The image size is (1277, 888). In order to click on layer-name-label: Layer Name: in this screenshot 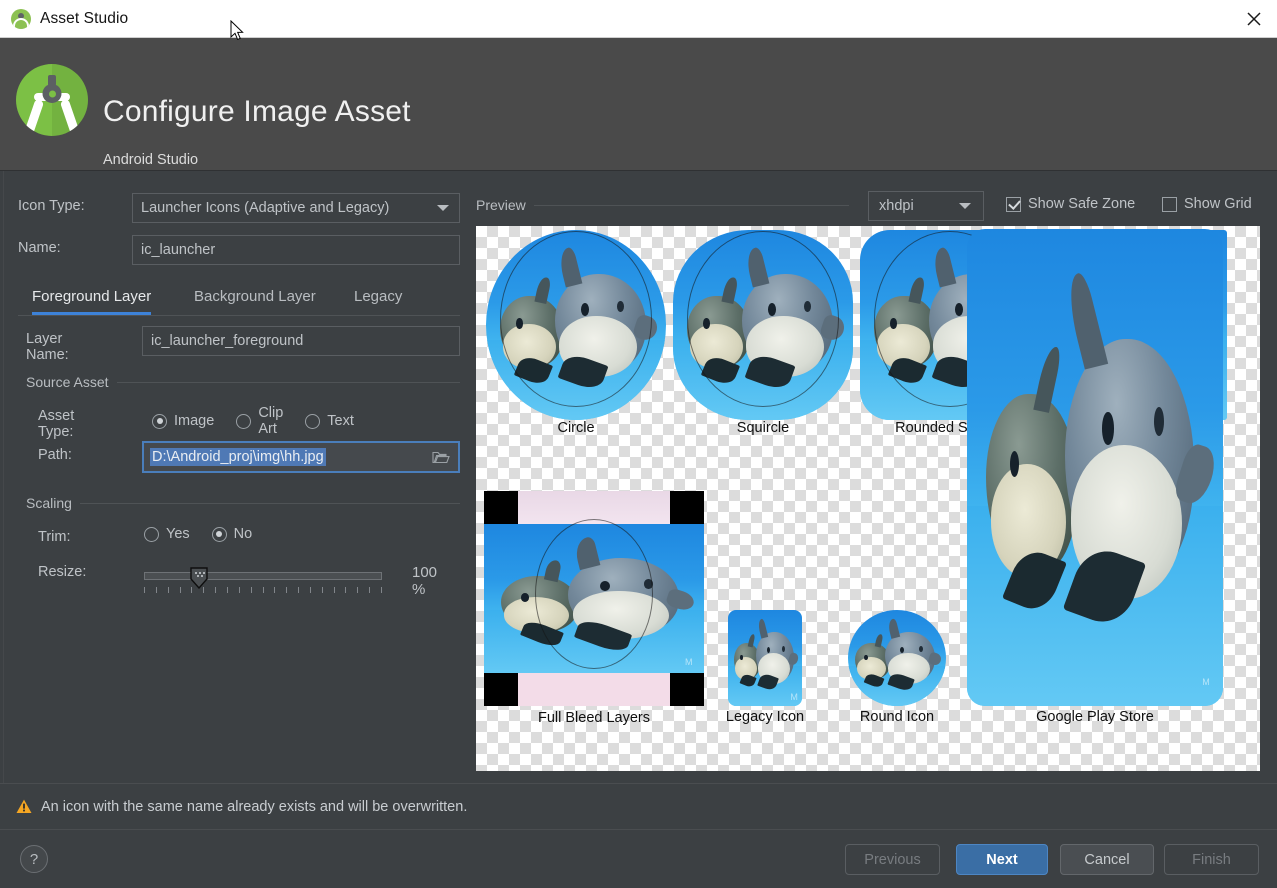, I will do `click(47, 347)`.